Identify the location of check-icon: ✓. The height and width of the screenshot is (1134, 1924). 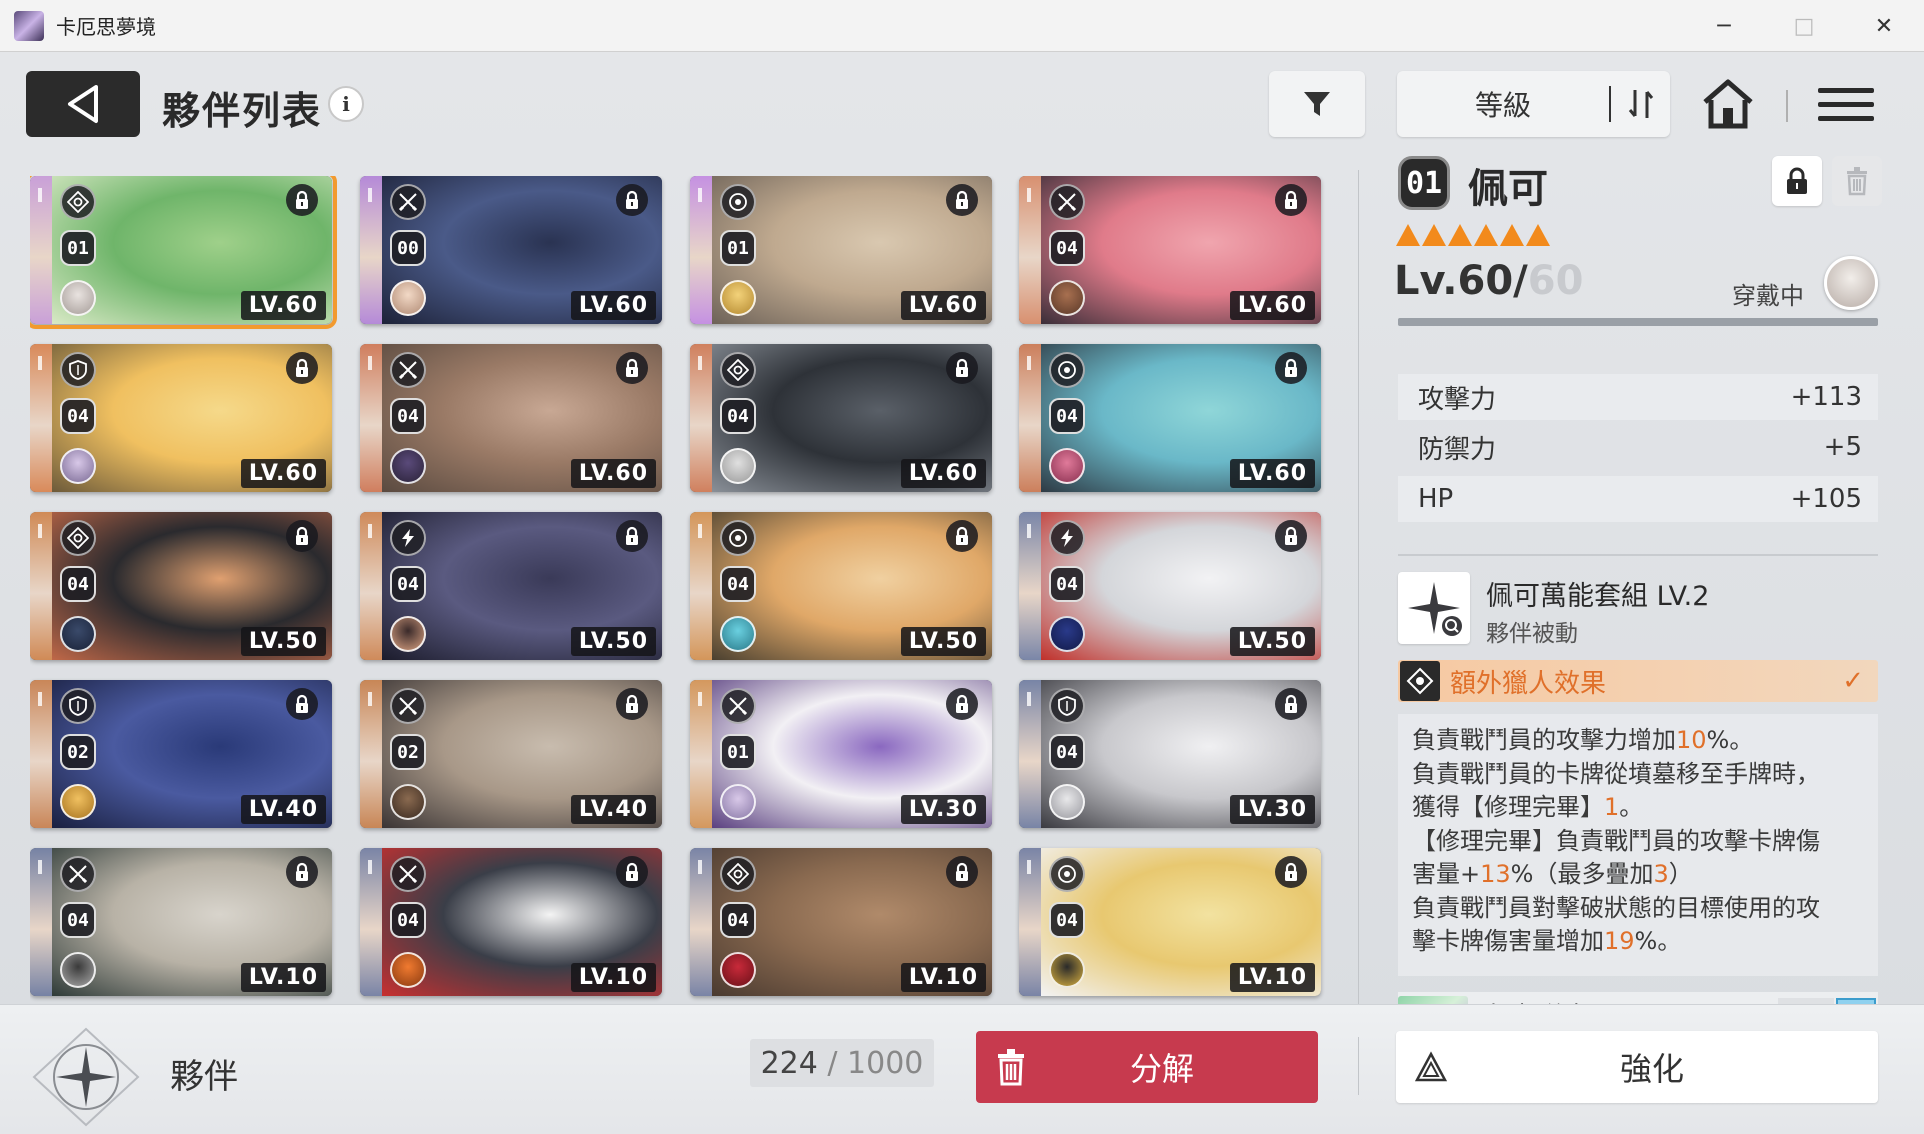
(1853, 681).